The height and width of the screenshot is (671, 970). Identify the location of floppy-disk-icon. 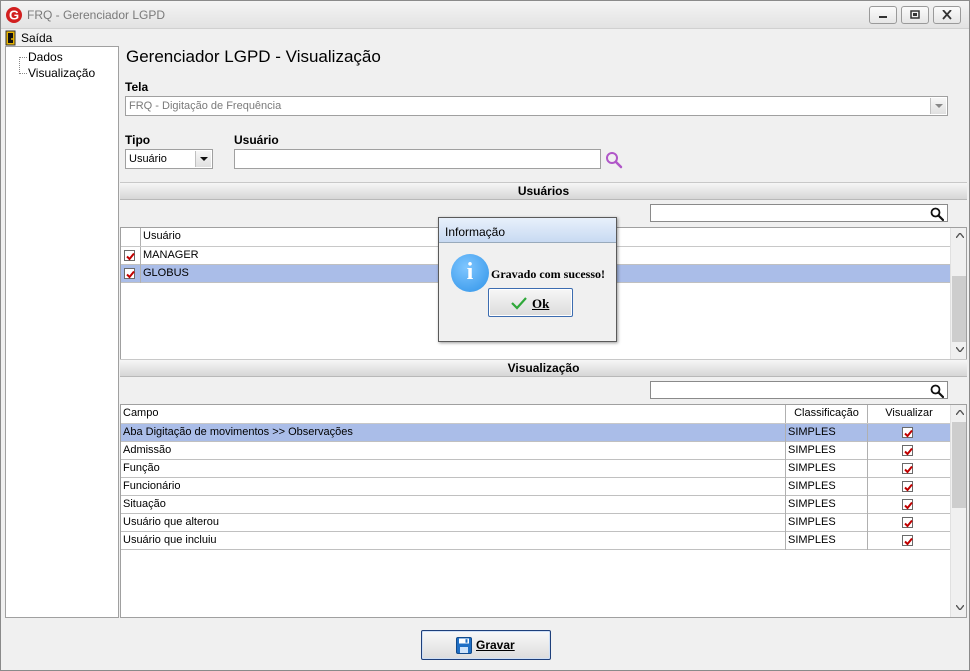
(464, 645).